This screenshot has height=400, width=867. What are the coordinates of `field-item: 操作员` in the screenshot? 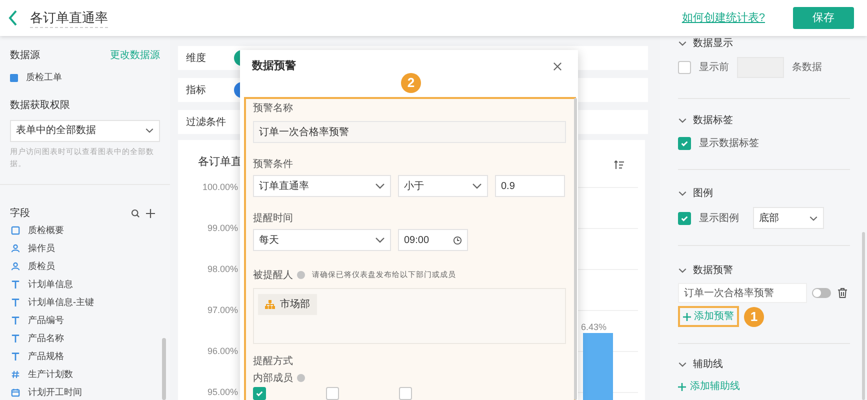 It's located at (41, 249).